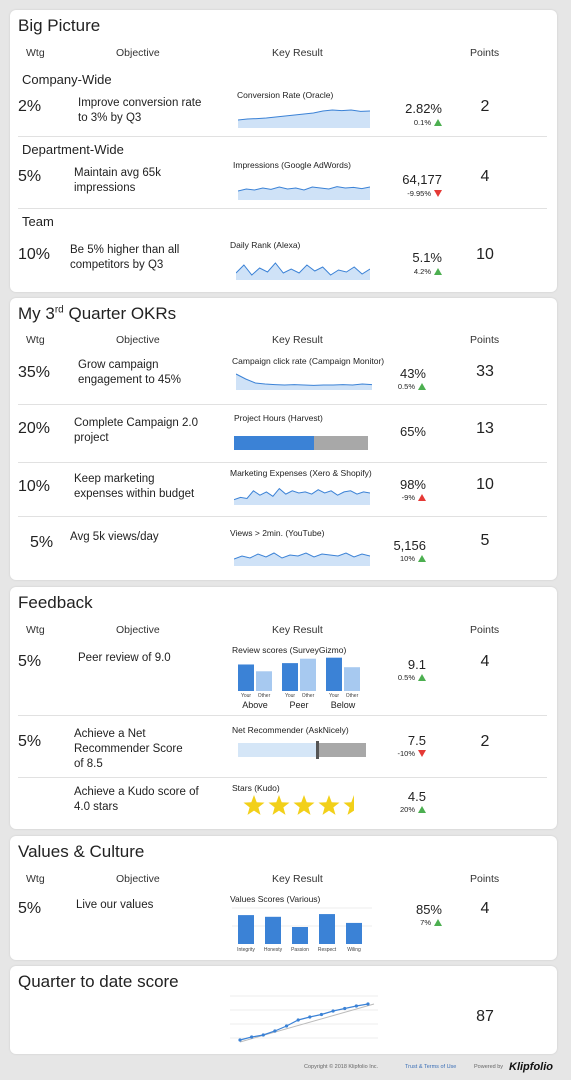  What do you see at coordinates (278, 418) in the screenshot?
I see `key-result-label: Project Hours (Harvest)` at bounding box center [278, 418].